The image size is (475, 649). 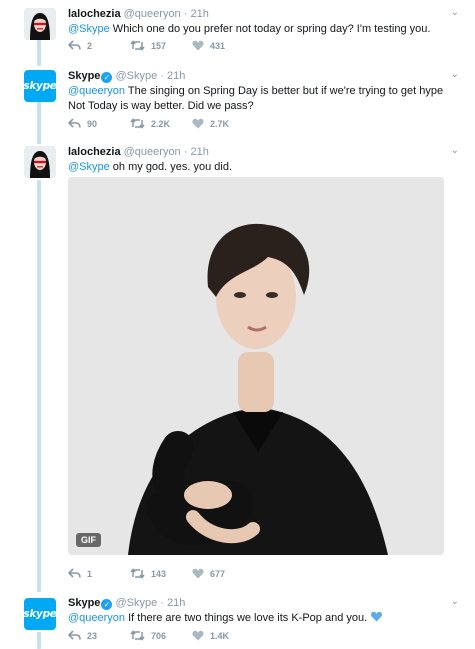 What do you see at coordinates (148, 45) in the screenshot?
I see `retweet-button: 157` at bounding box center [148, 45].